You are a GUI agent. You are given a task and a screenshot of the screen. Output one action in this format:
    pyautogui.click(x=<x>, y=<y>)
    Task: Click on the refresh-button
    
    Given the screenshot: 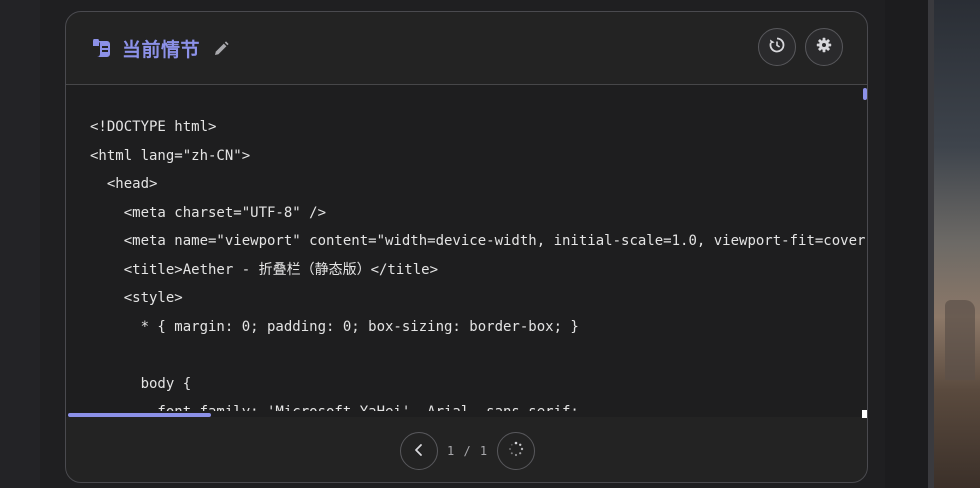 What is the action you would take?
    pyautogui.click(x=516, y=451)
    